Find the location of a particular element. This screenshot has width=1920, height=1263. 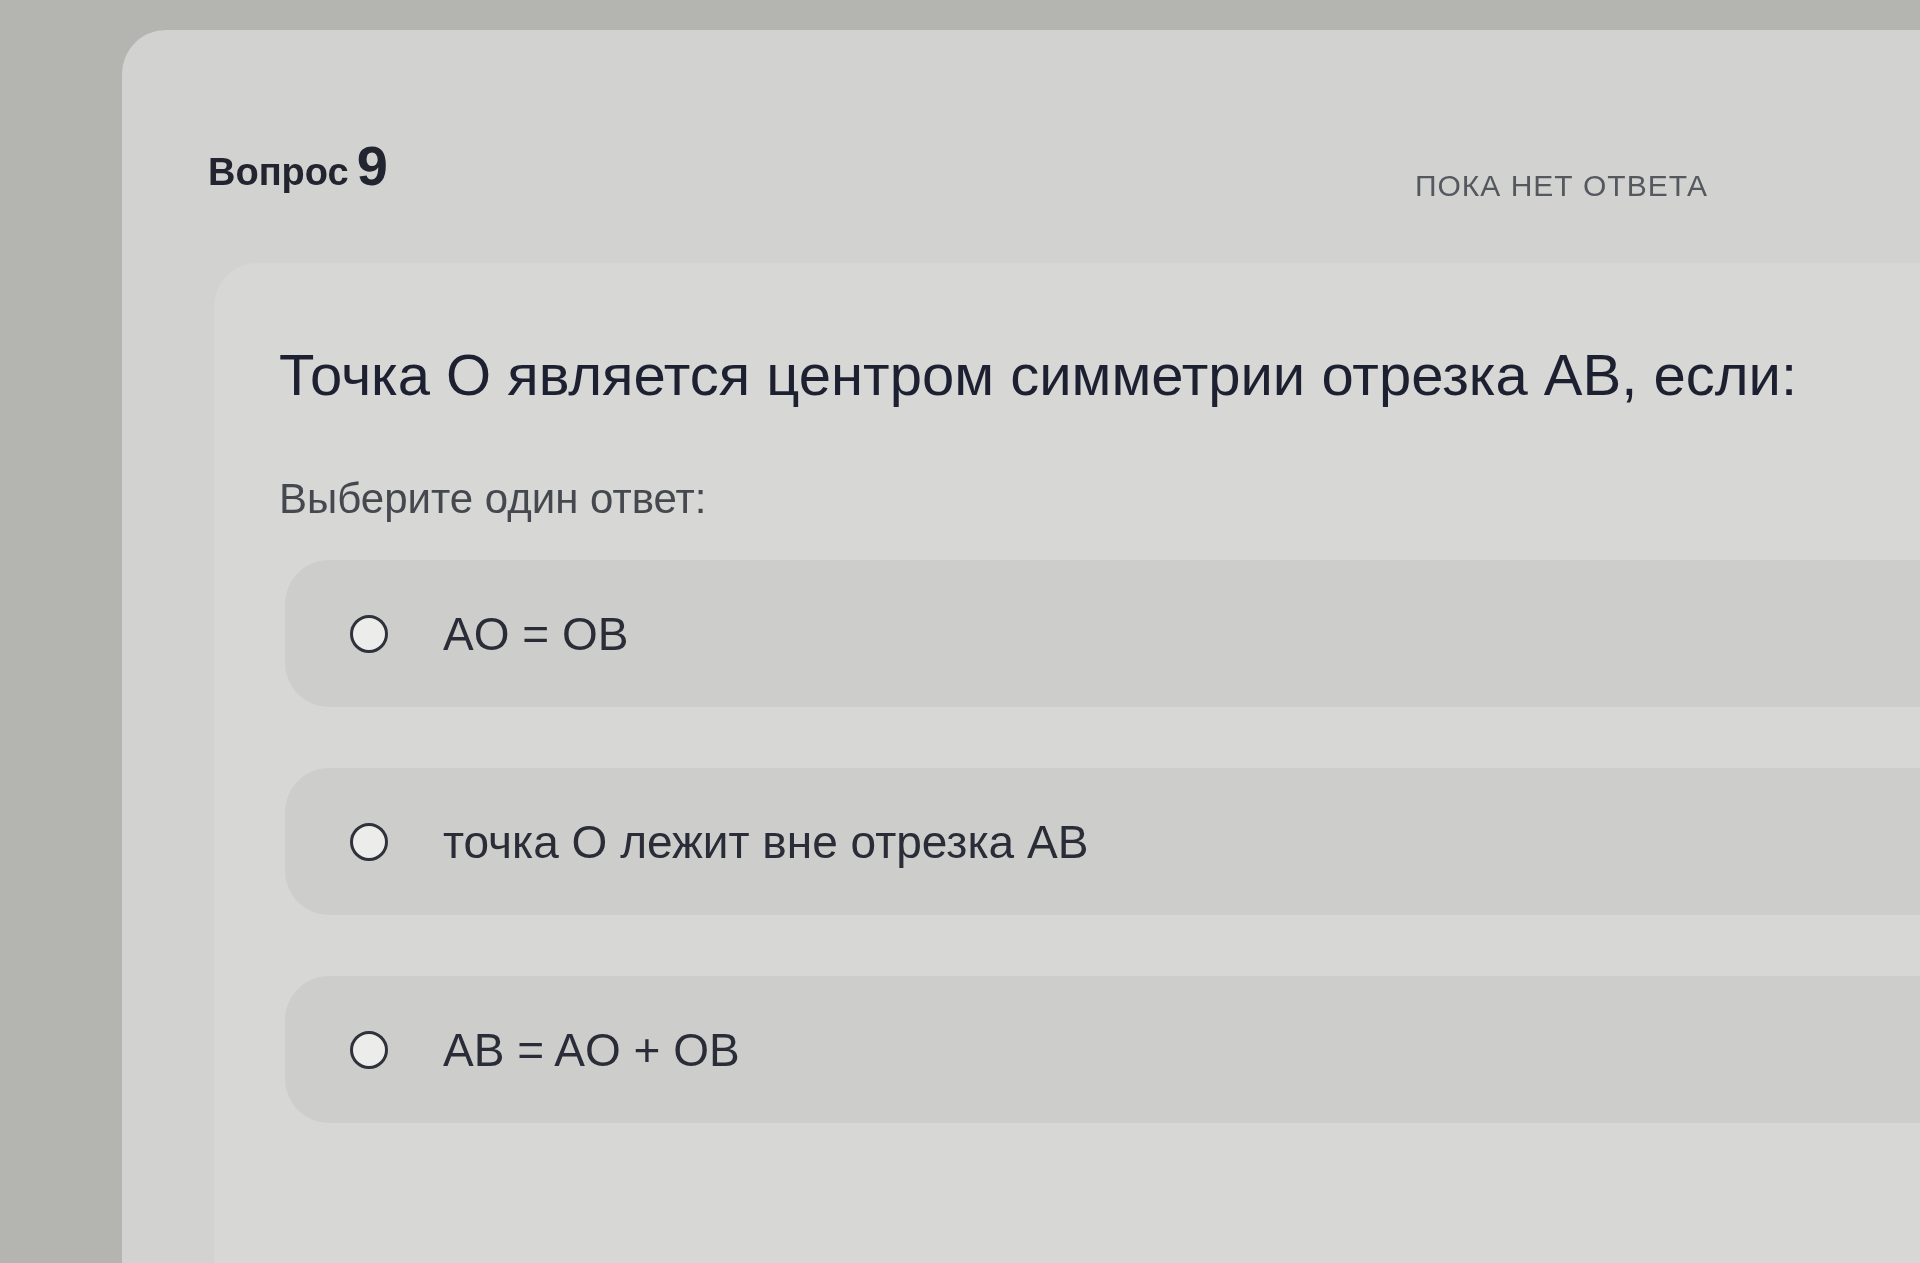

status-text: ПОКА НЕТ ОТВЕТА is located at coordinates (1561, 186).